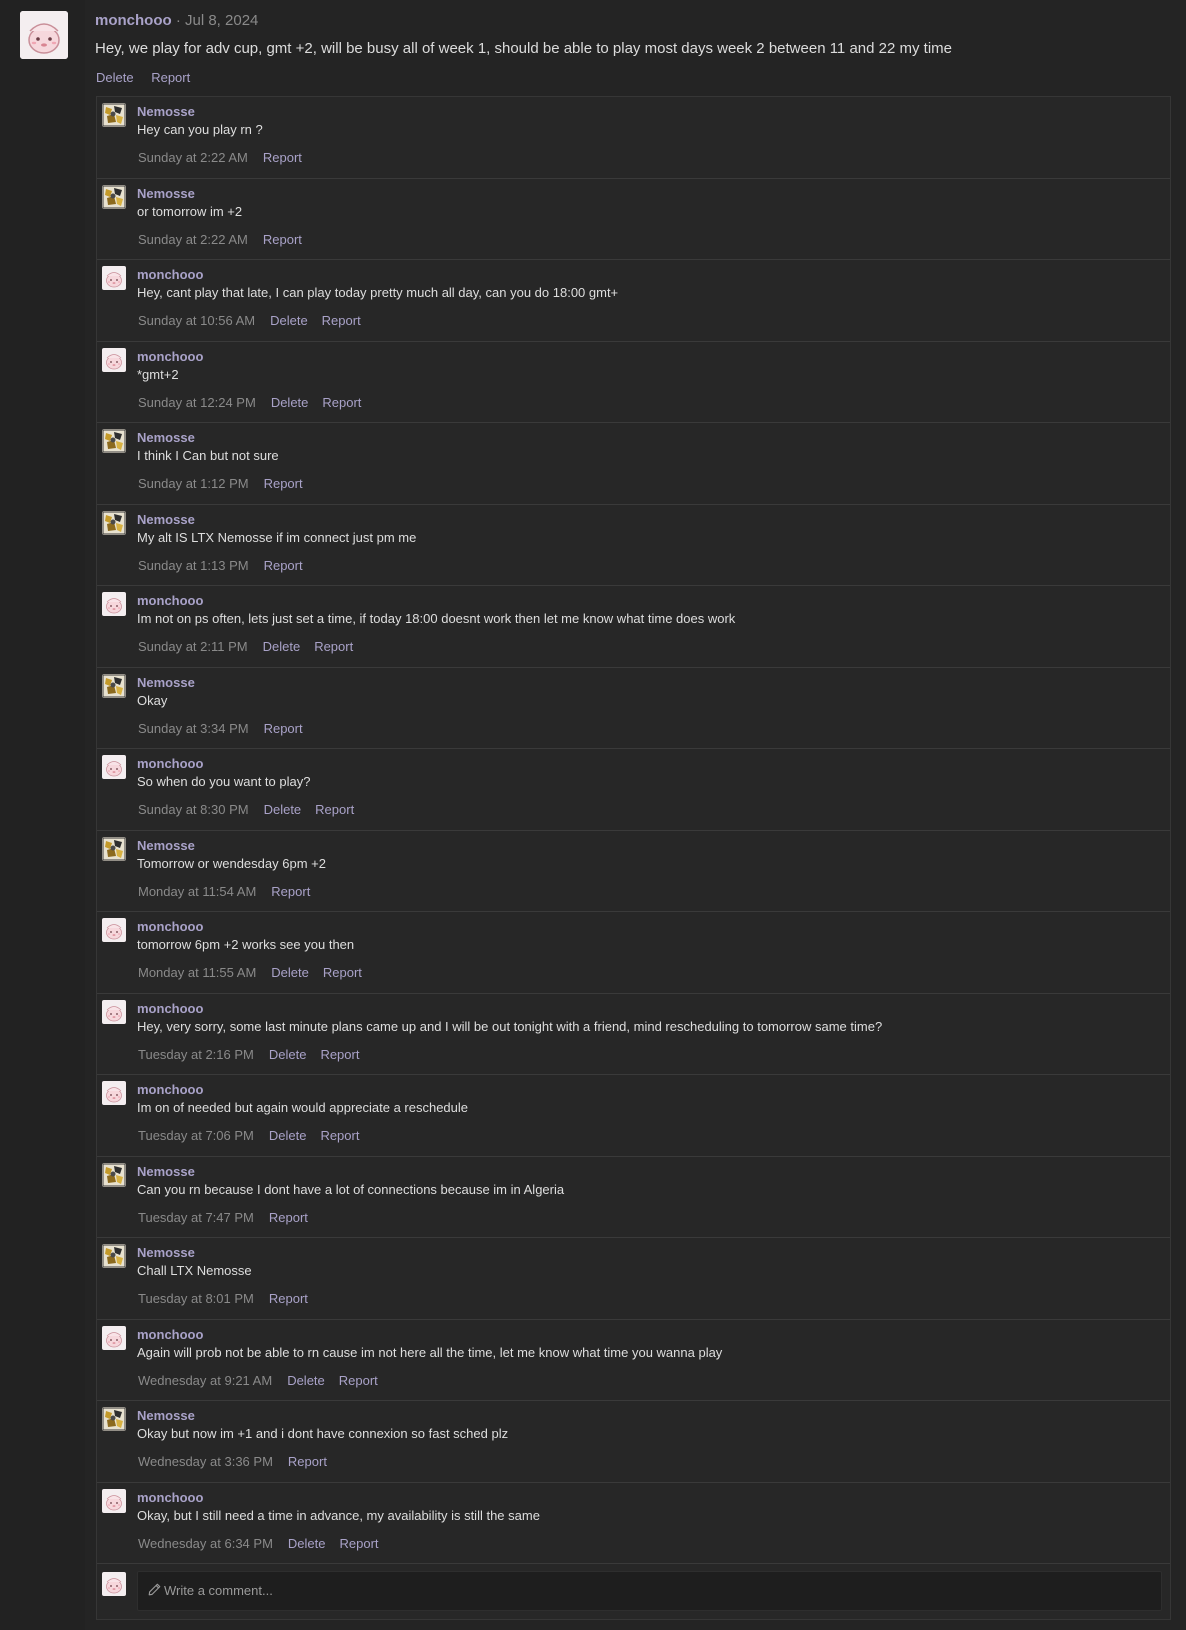 This screenshot has width=1186, height=1630. I want to click on comment-time: Sunday at 1:12 PM, so click(193, 483).